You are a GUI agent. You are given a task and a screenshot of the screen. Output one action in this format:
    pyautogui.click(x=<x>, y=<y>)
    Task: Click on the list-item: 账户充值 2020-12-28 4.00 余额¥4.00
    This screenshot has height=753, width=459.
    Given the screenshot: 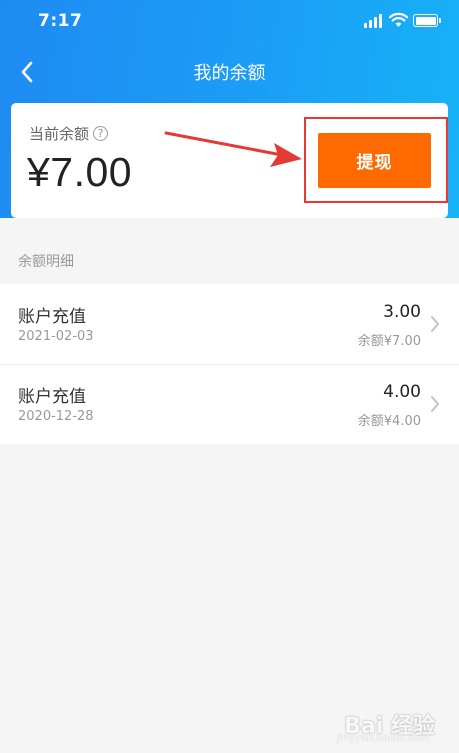 What is the action you would take?
    pyautogui.click(x=229, y=404)
    